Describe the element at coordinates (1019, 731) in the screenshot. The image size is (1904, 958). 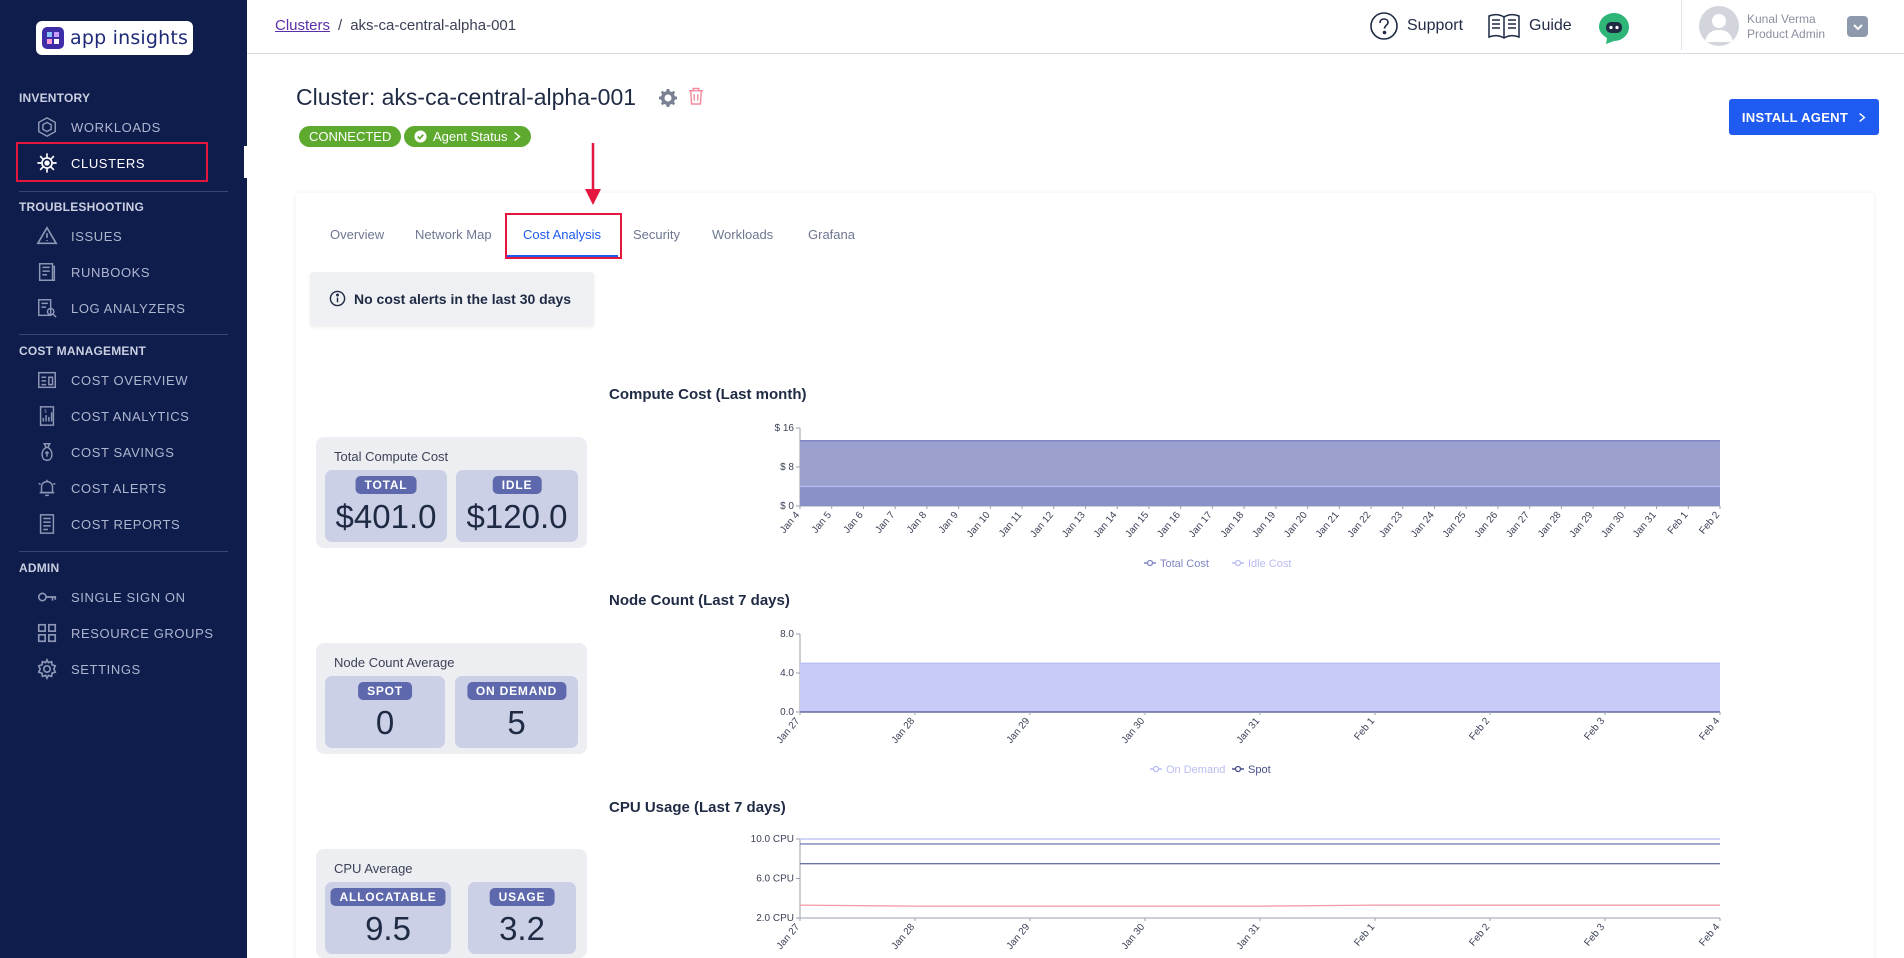
I see `x-tick-label: Jan 29` at that location.